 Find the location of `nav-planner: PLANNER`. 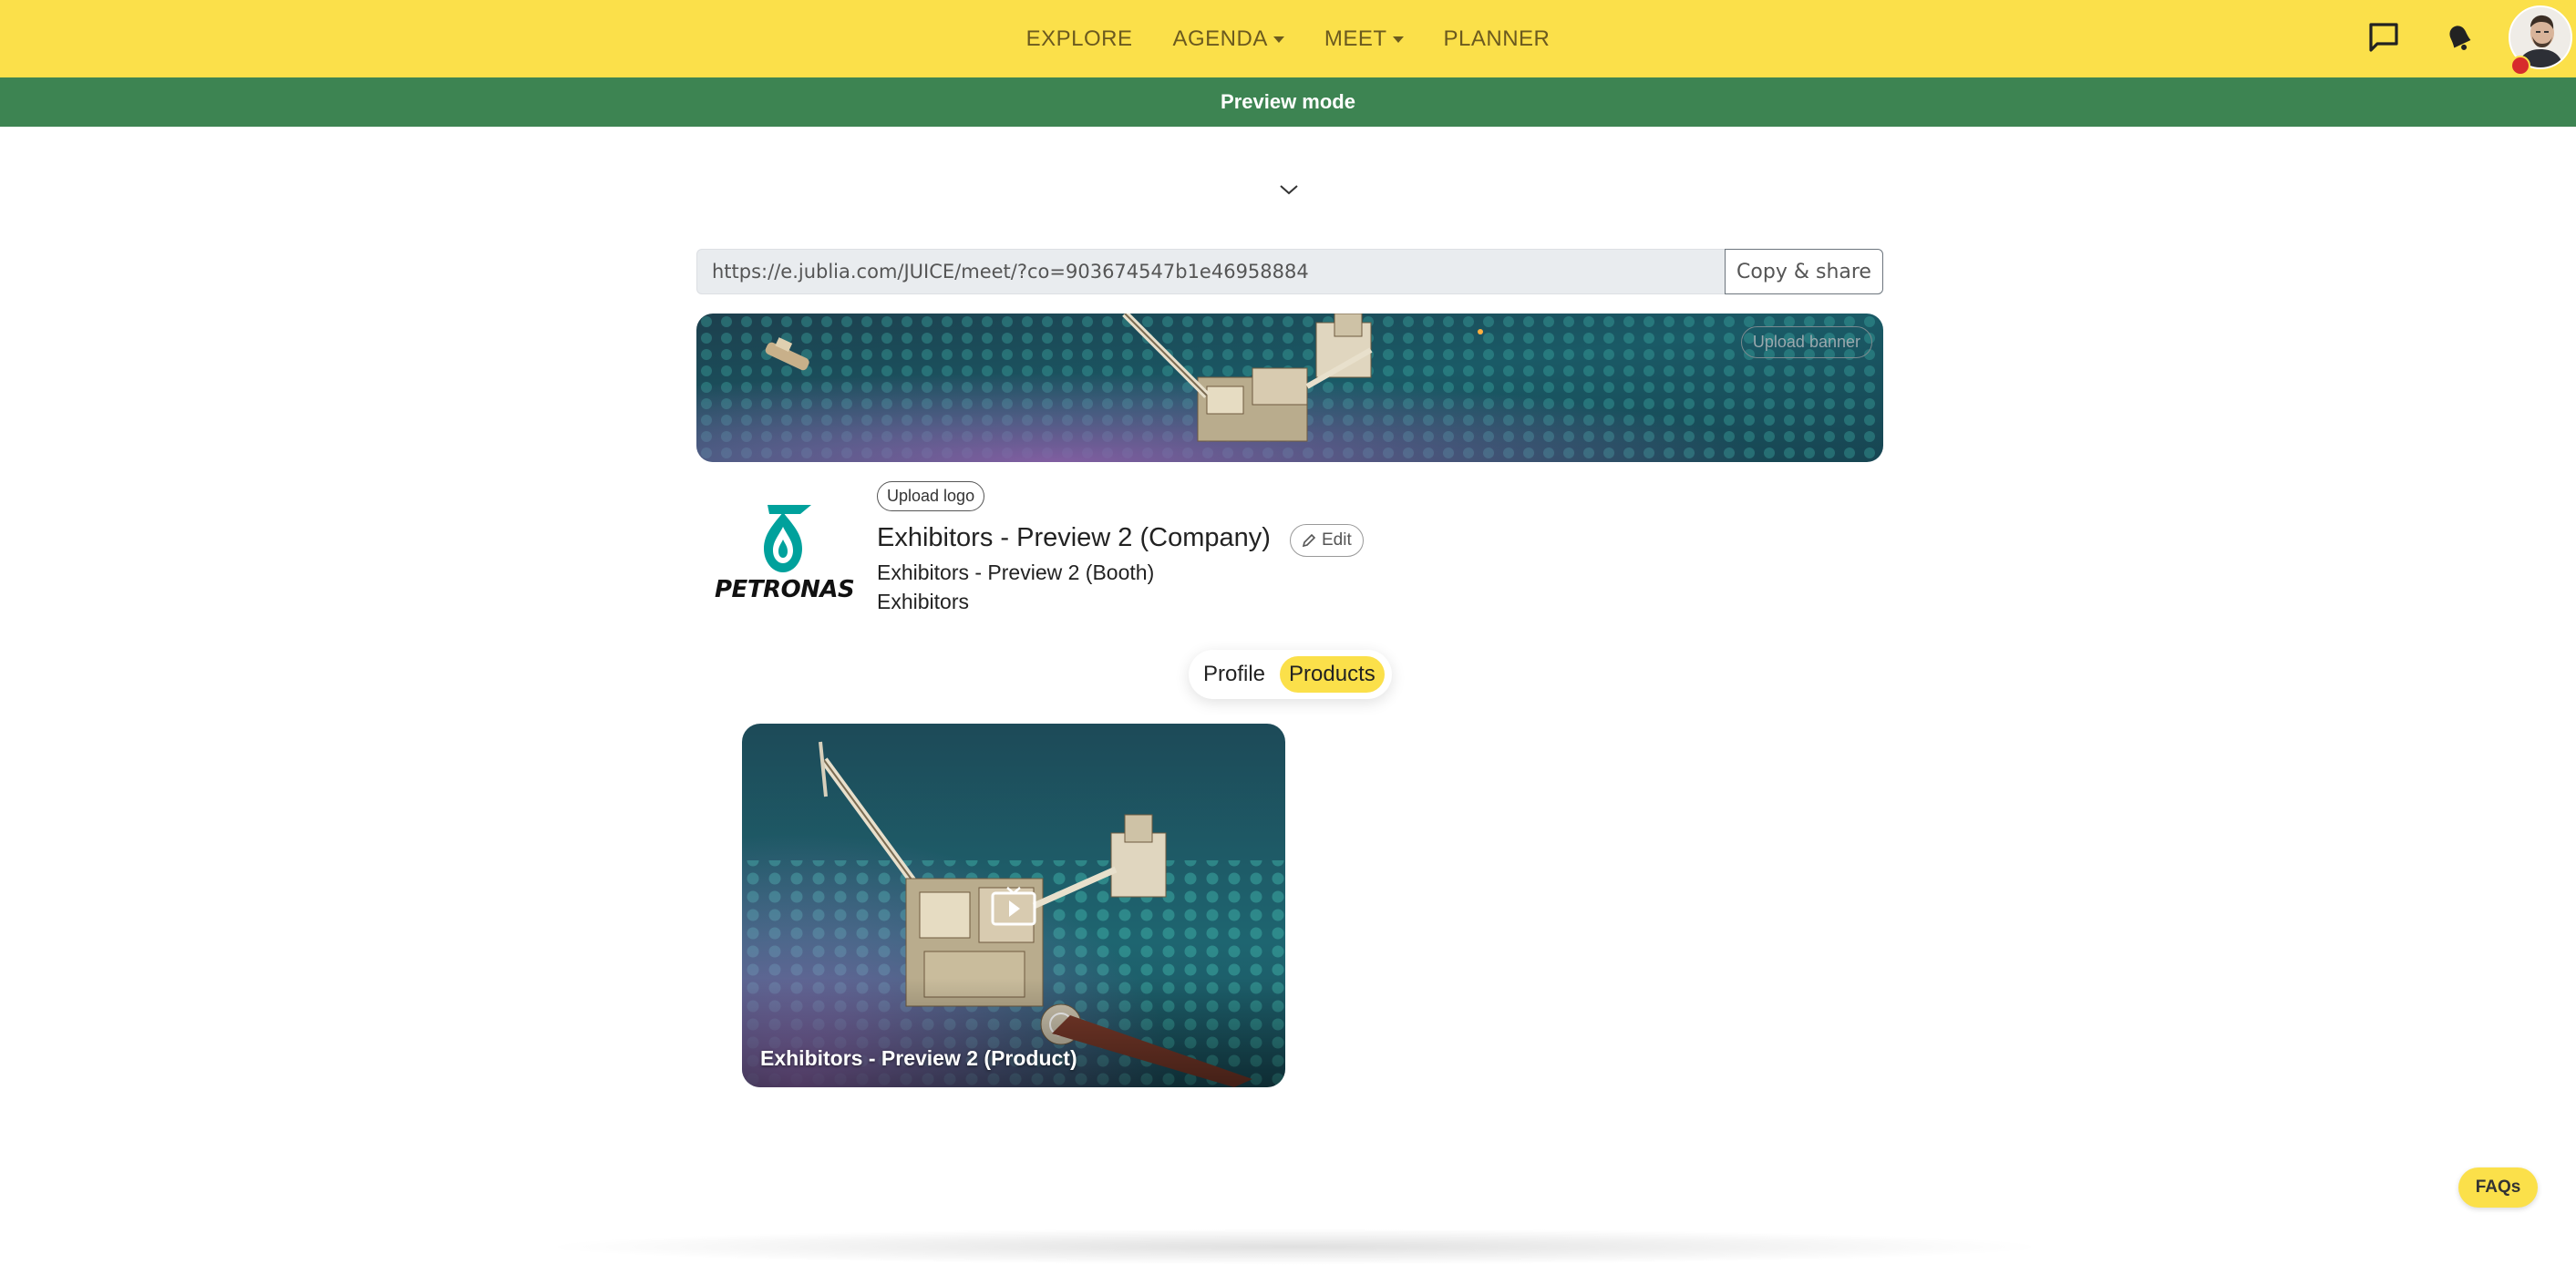

nav-planner: PLANNER is located at coordinates (1497, 39).